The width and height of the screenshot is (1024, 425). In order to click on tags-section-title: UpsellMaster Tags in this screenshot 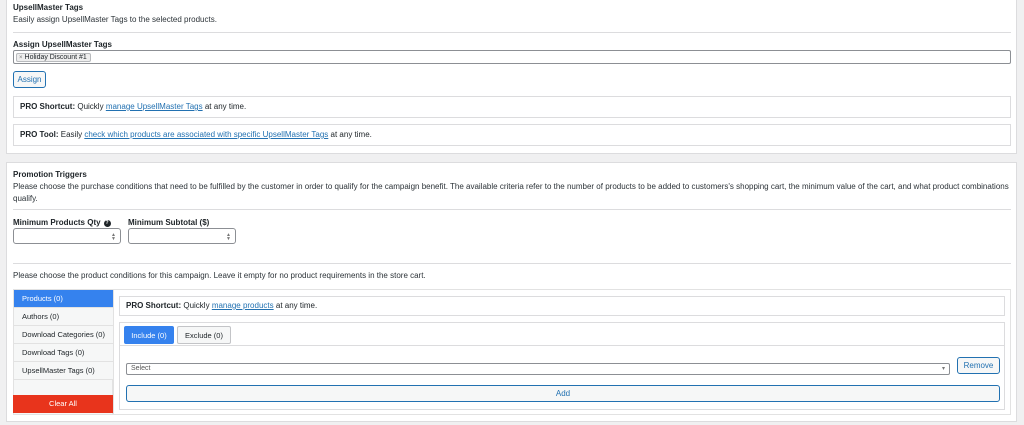, I will do `click(48, 7)`.